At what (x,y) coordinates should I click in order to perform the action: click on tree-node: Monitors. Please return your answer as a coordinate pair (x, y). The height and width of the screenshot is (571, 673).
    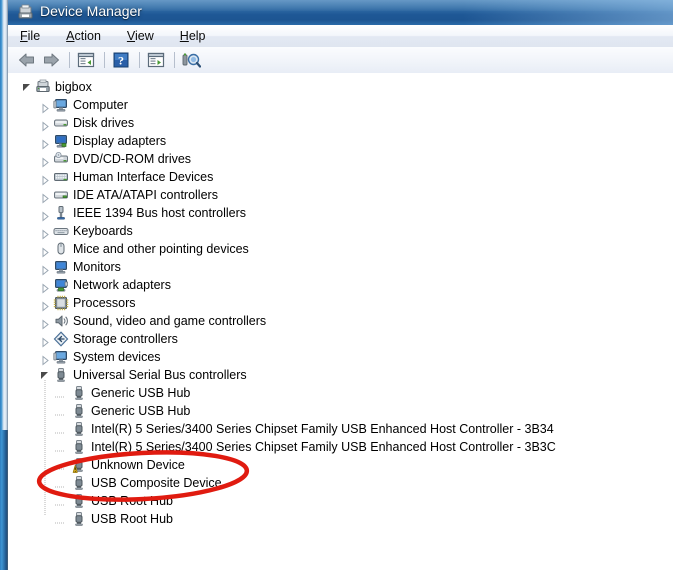
    Looking at the image, I should click on (340, 267).